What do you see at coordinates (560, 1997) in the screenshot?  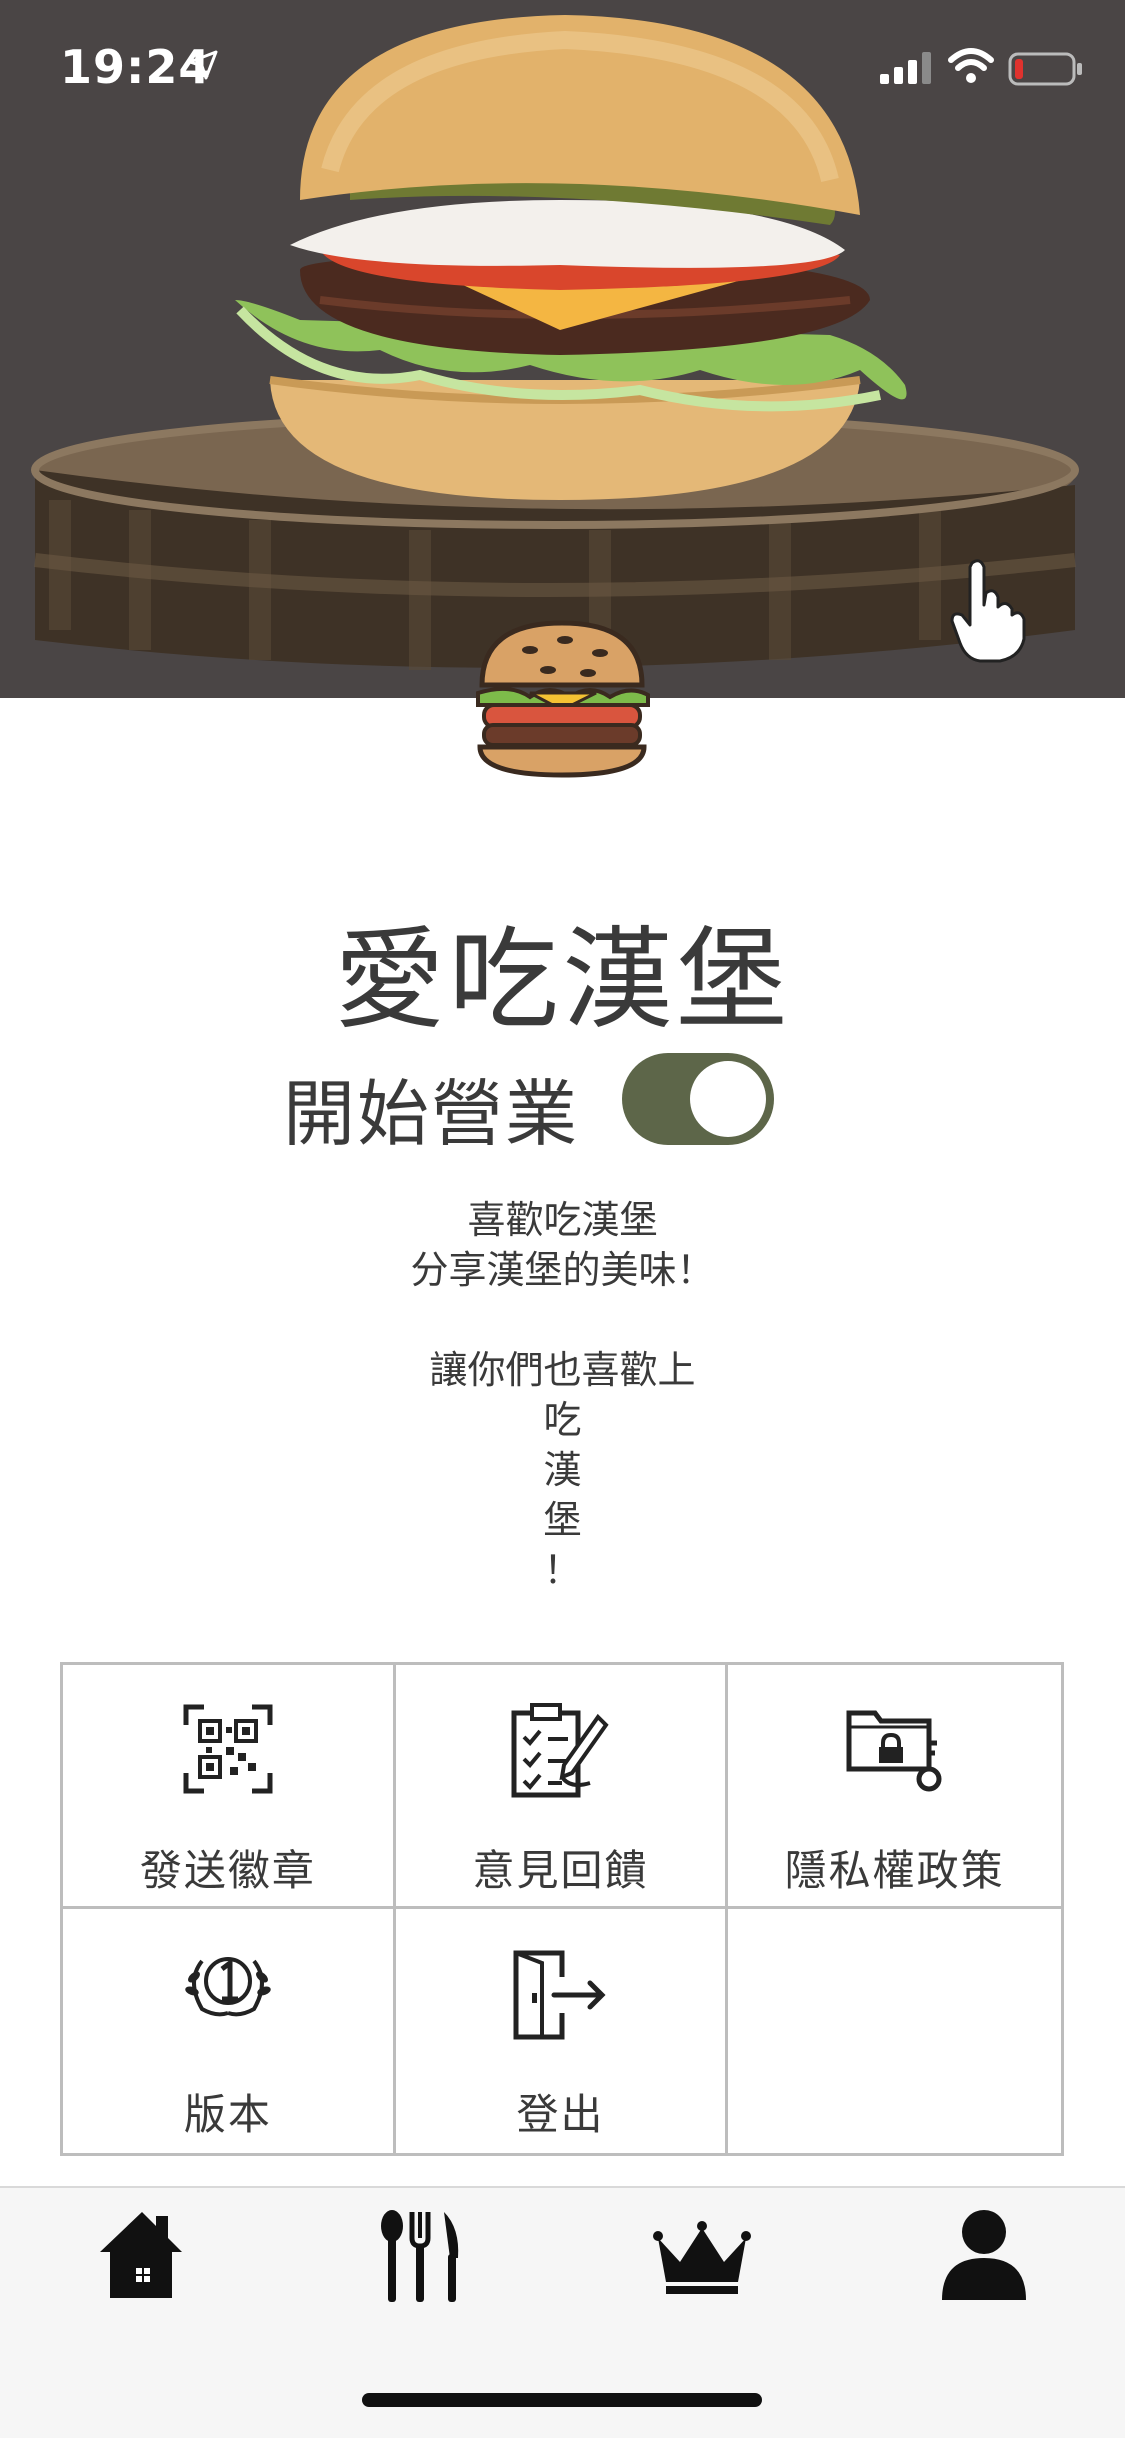 I see `logout-door-icon` at bounding box center [560, 1997].